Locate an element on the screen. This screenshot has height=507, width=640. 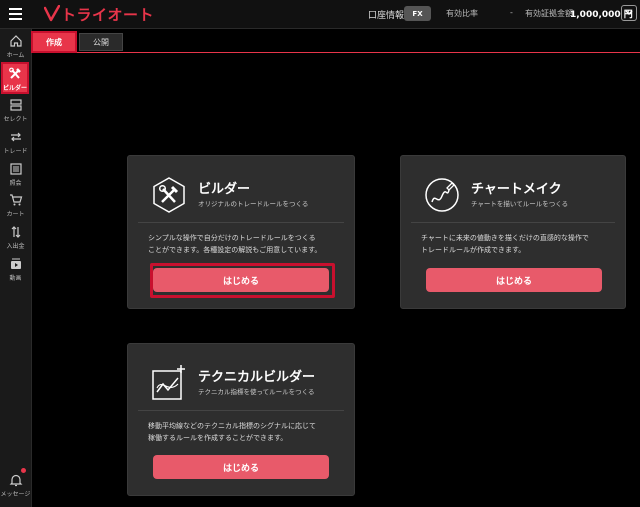
sidebar-item-label: 動画 is located at coordinates (15, 278).